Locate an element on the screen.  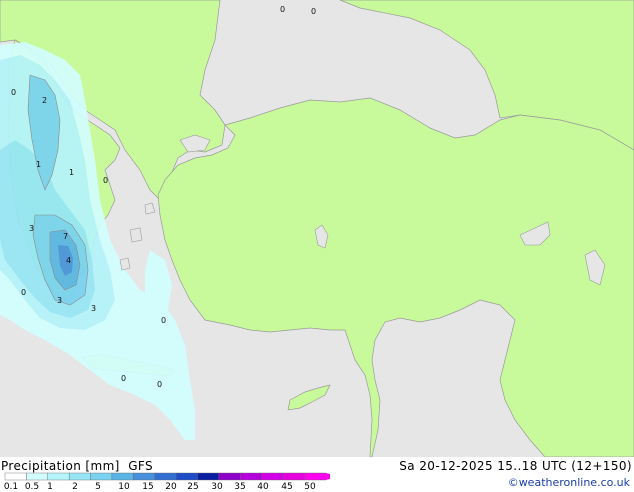
scale-tick-label: 45 is located at coordinates (287, 487).